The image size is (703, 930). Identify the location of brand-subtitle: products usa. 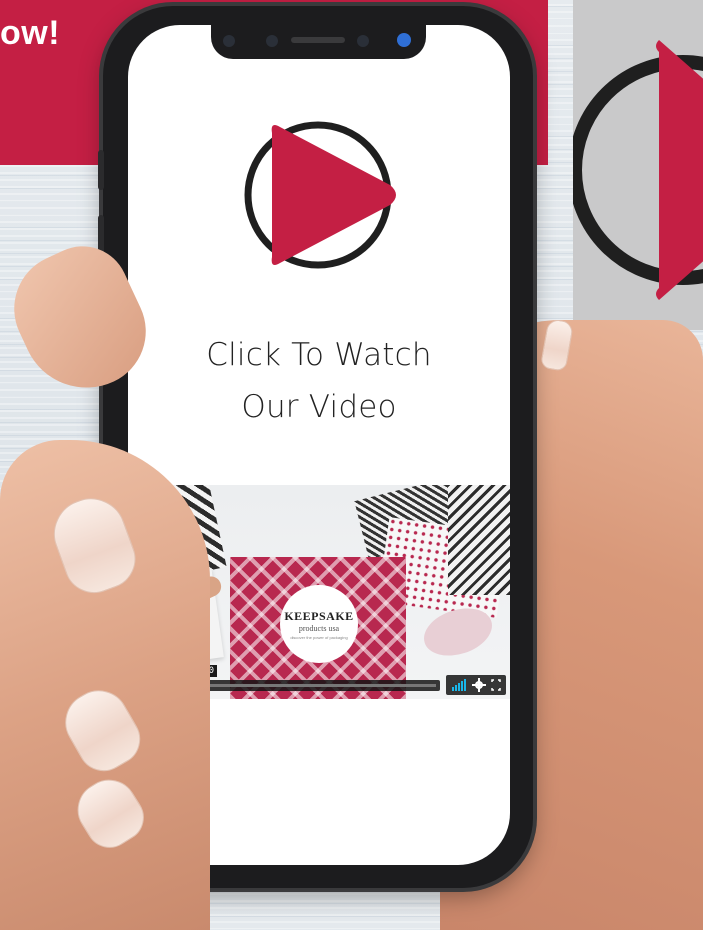
(319, 628).